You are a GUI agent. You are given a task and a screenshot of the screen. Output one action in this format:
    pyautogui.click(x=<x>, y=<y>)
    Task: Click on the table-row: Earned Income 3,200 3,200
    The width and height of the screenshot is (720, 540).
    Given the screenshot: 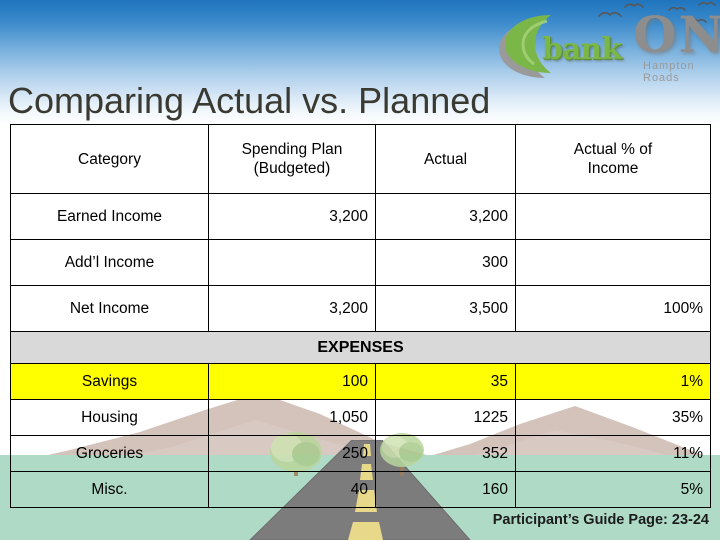 What is the action you would take?
    pyautogui.click(x=360, y=216)
    